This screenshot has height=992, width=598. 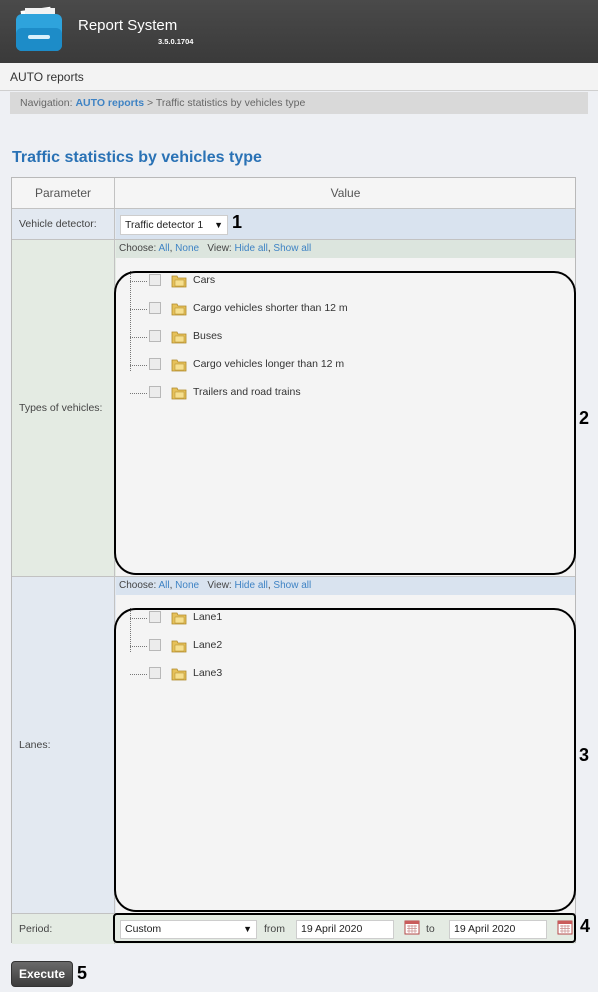 What do you see at coordinates (299, 31) in the screenshot?
I see `app-header: Report System 3.5.0.1704` at bounding box center [299, 31].